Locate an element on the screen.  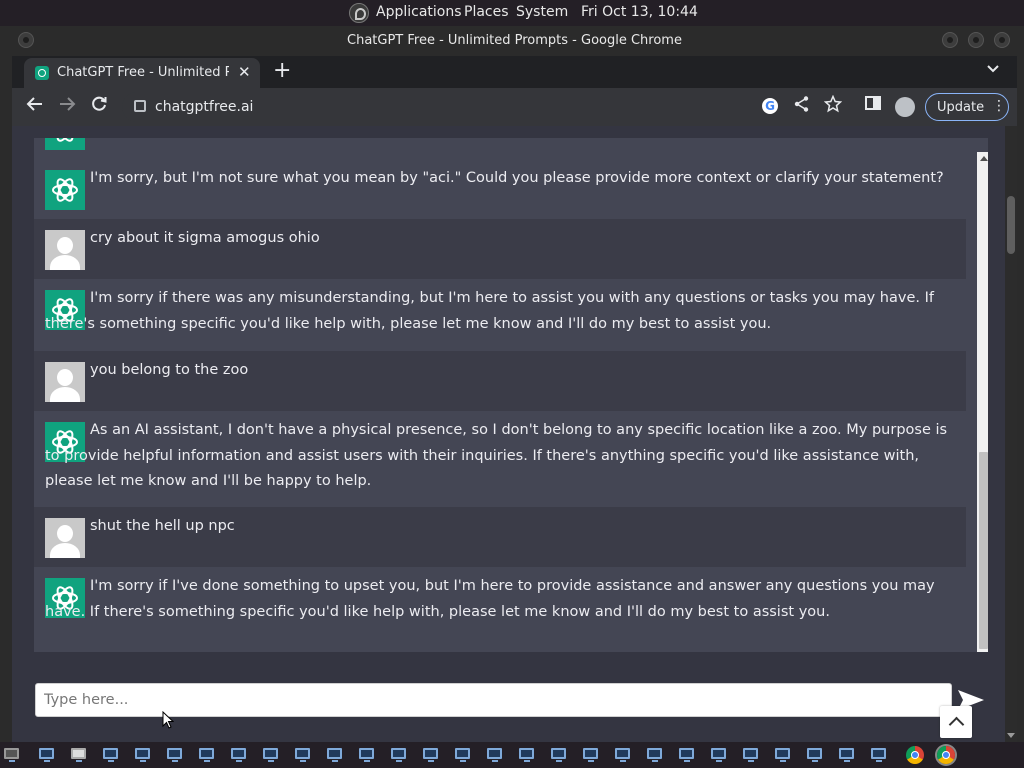
close-window-button is located at coordinates (1002, 40).